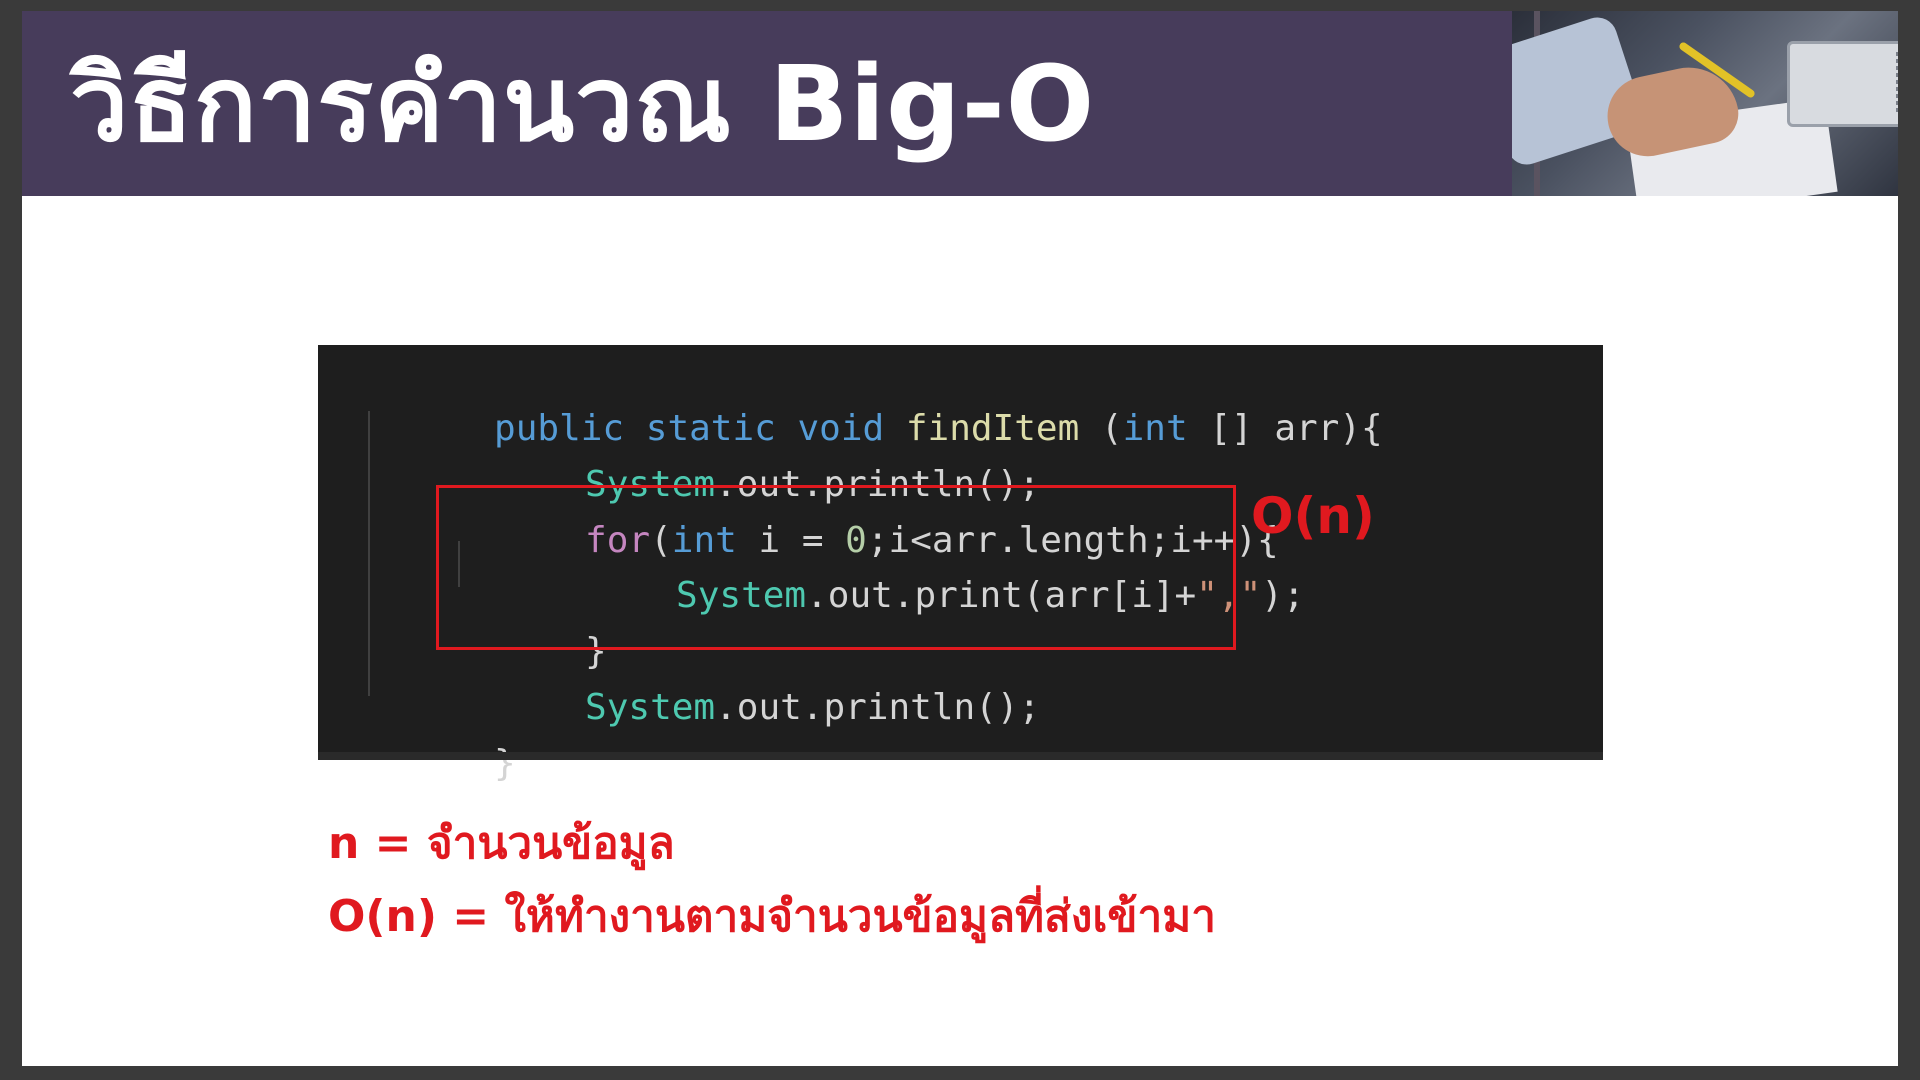 The width and height of the screenshot is (1920, 1080). I want to click on code-text: );, so click(1283, 595).